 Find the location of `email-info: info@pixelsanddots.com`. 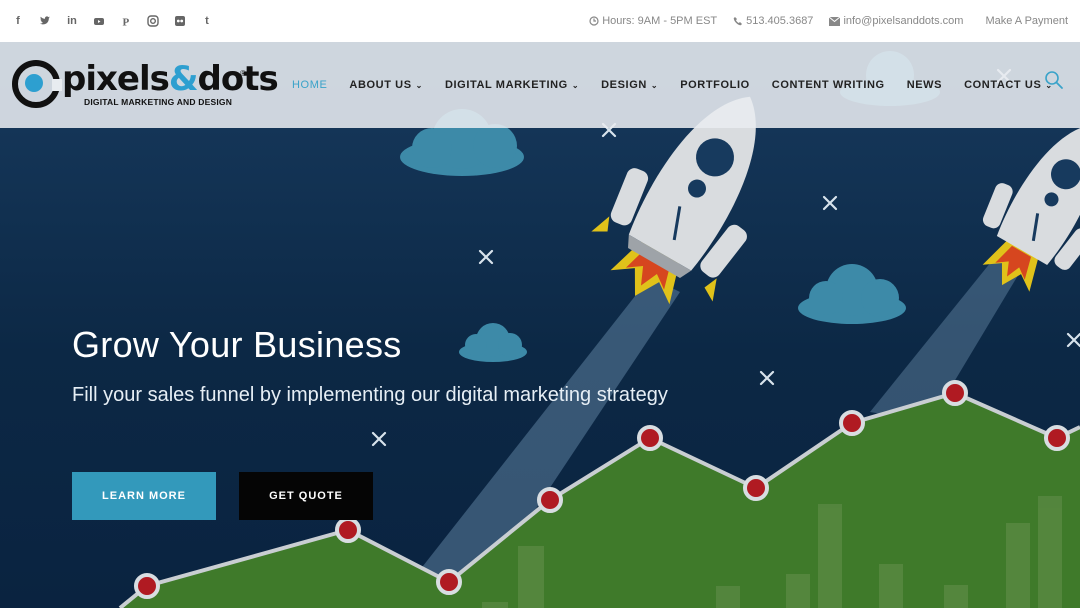

email-info: info@pixelsanddots.com is located at coordinates (896, 21).